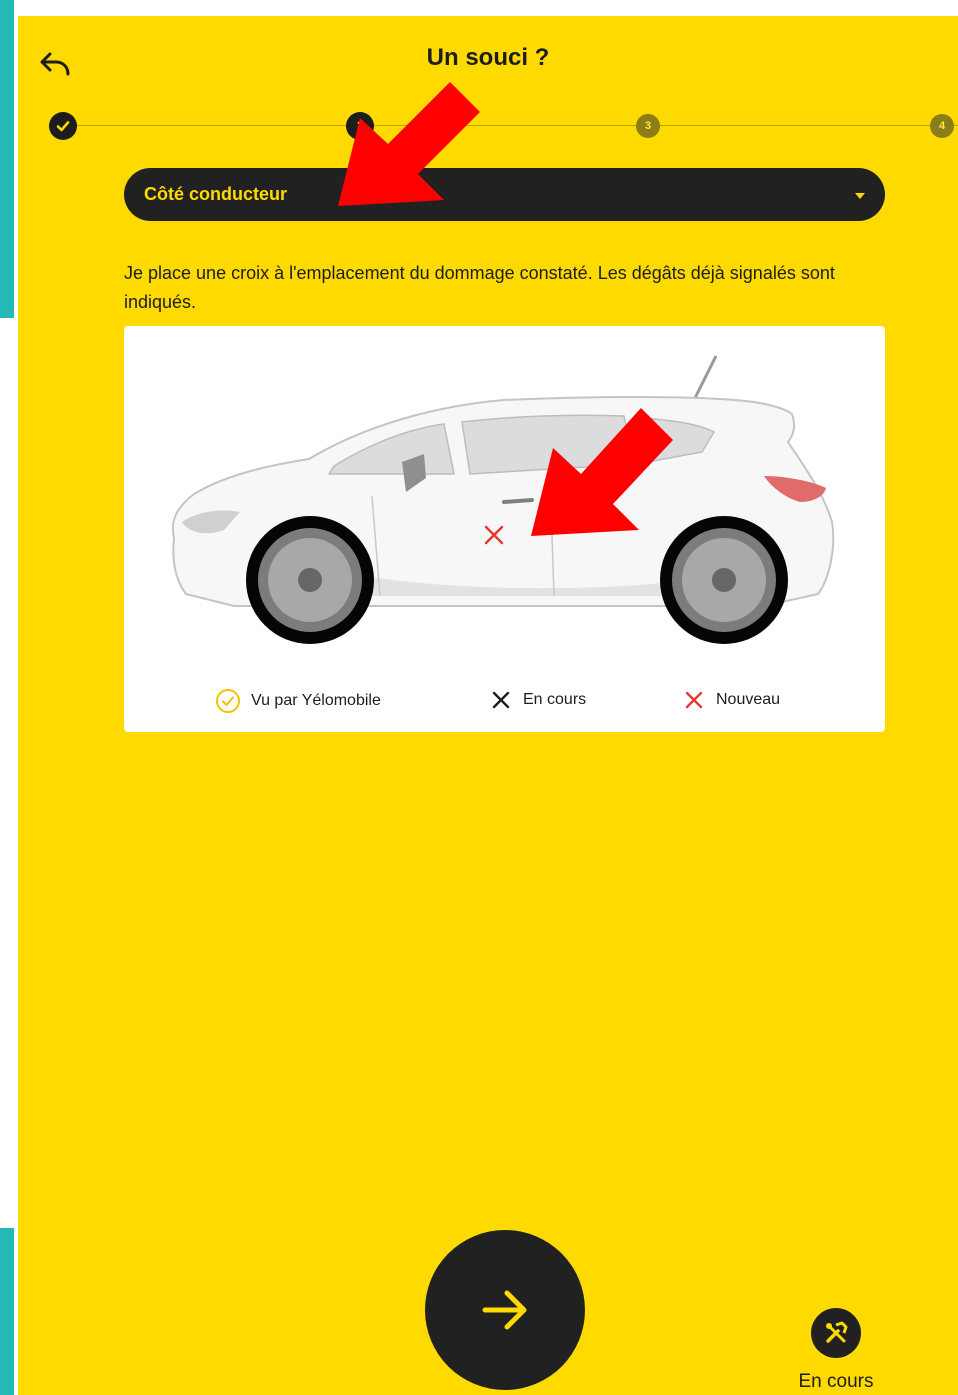  Describe the element at coordinates (548, 444) in the screenshot. I see `car-window-rear` at that location.